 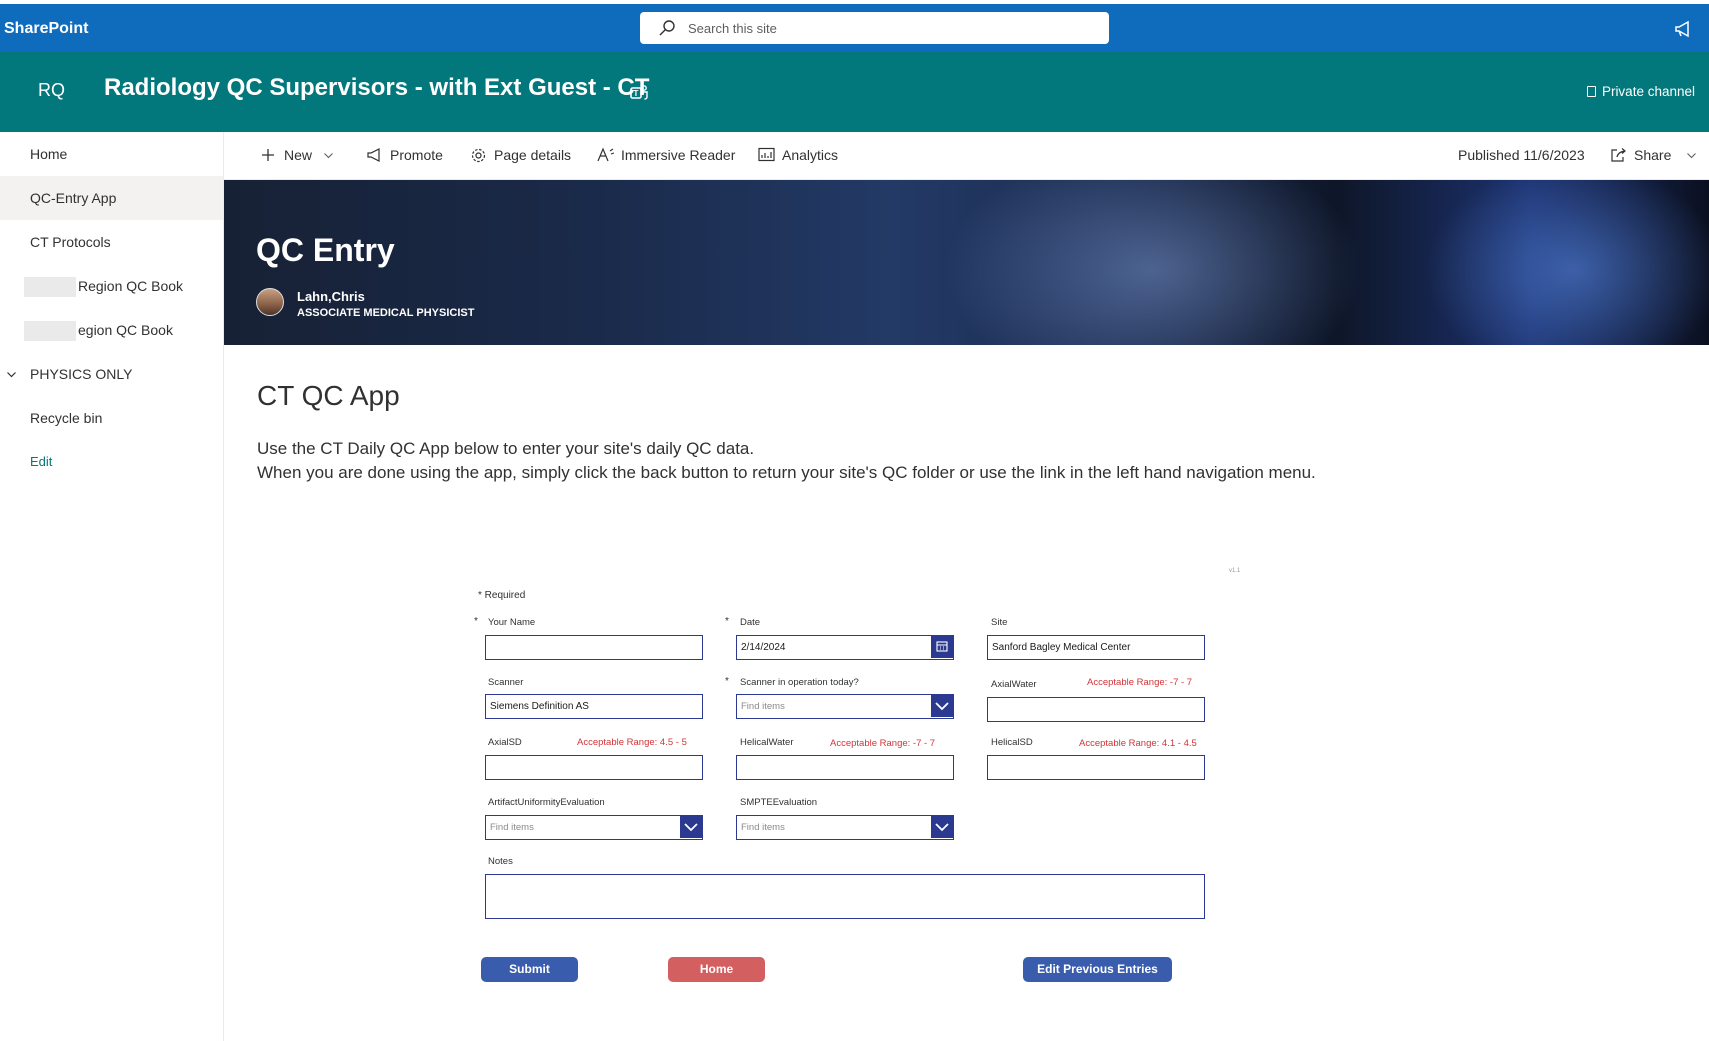 What do you see at coordinates (942, 647) in the screenshot?
I see `calendar-icon` at bounding box center [942, 647].